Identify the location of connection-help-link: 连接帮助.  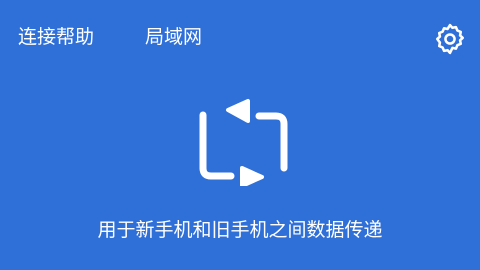
(56, 37).